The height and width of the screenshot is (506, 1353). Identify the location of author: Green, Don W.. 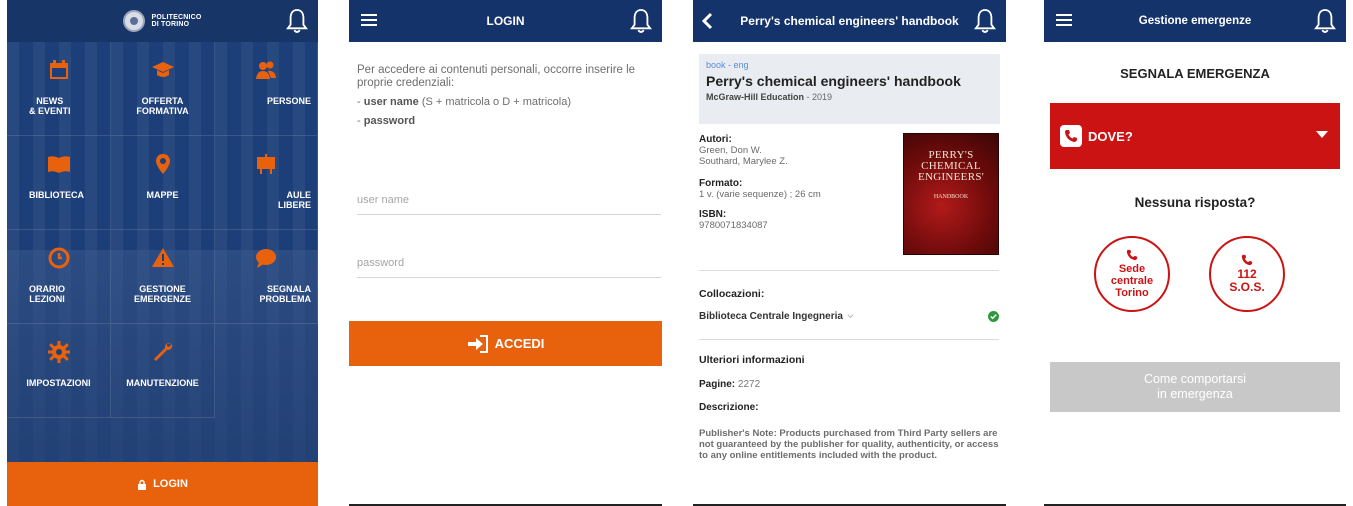
(730, 150).